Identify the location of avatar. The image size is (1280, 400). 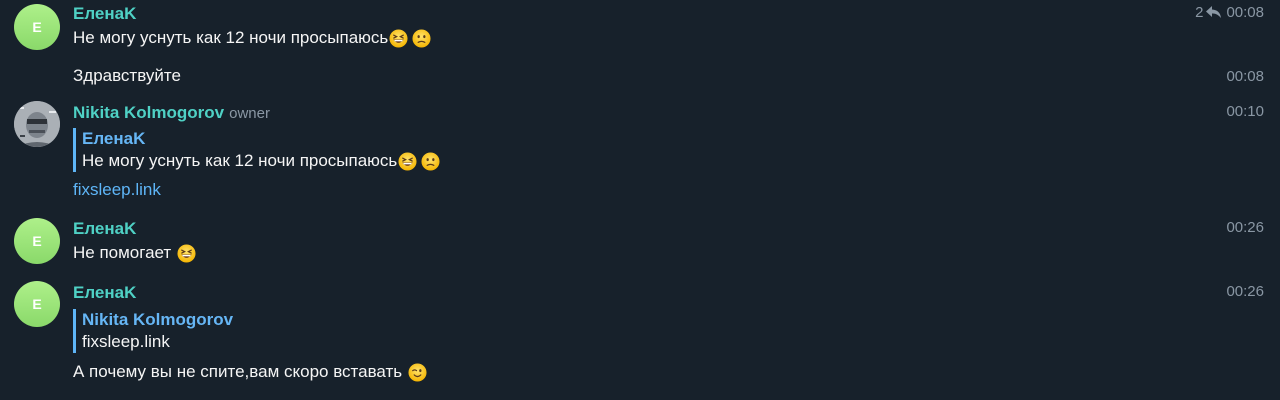
(37, 124).